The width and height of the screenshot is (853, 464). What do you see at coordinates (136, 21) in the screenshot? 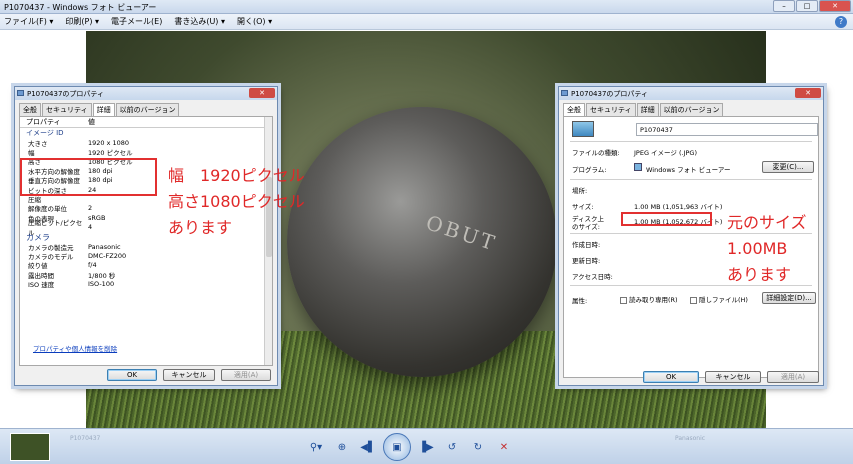
I see `menu-email: 電子メール(E)` at bounding box center [136, 21].